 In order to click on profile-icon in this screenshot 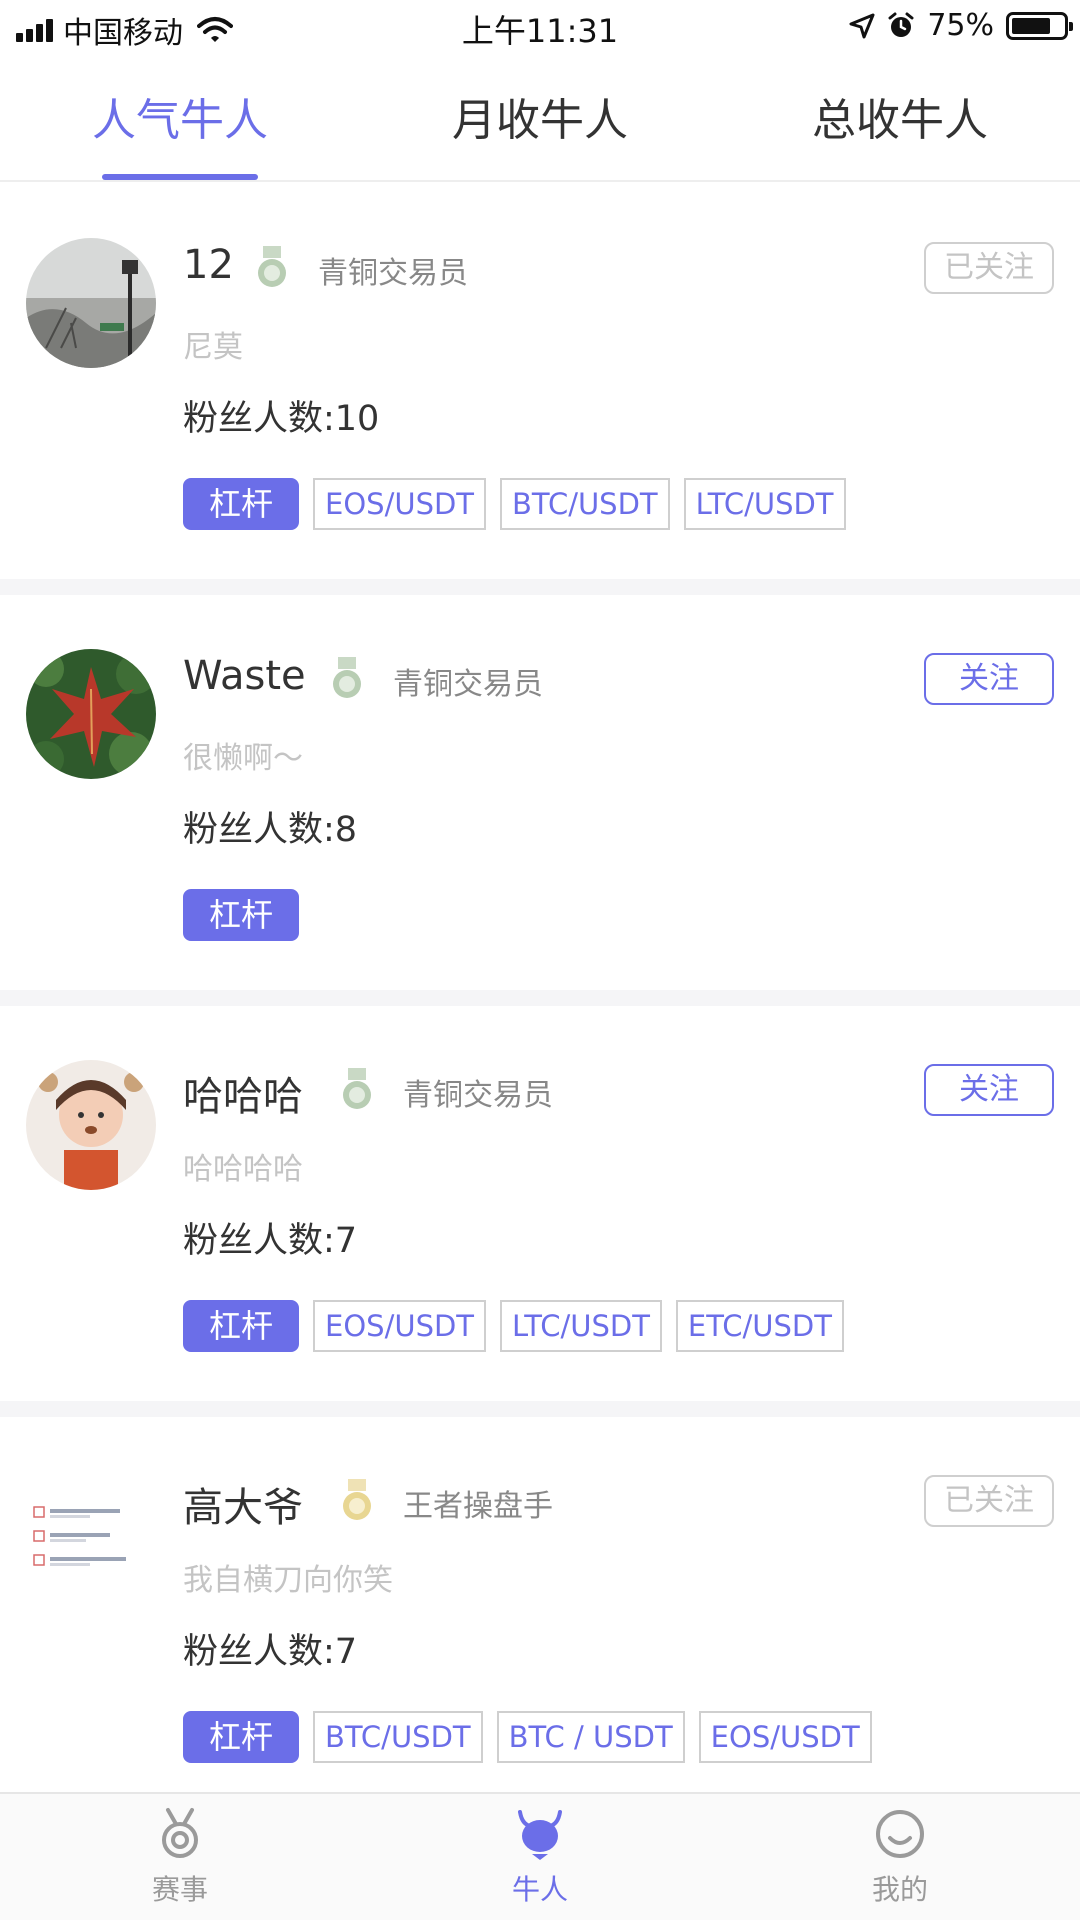, I will do `click(900, 1834)`.